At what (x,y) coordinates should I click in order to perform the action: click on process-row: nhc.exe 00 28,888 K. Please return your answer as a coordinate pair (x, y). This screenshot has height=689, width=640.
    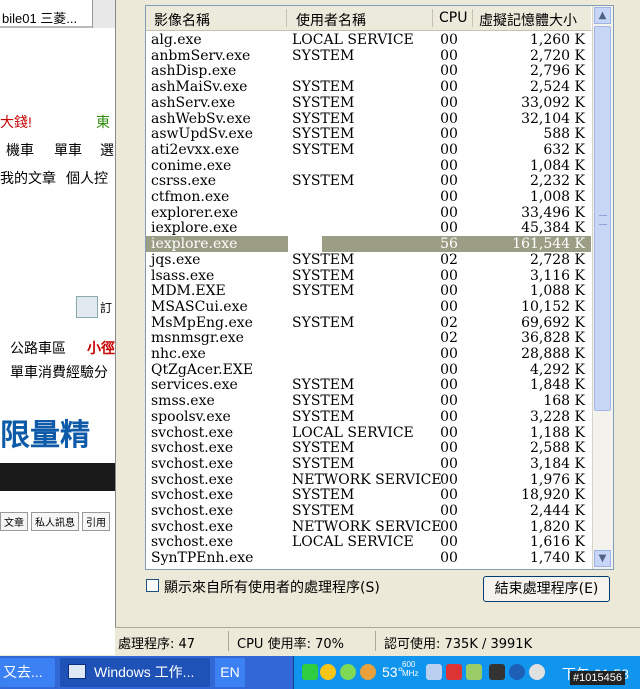
    Looking at the image, I should click on (368, 354).